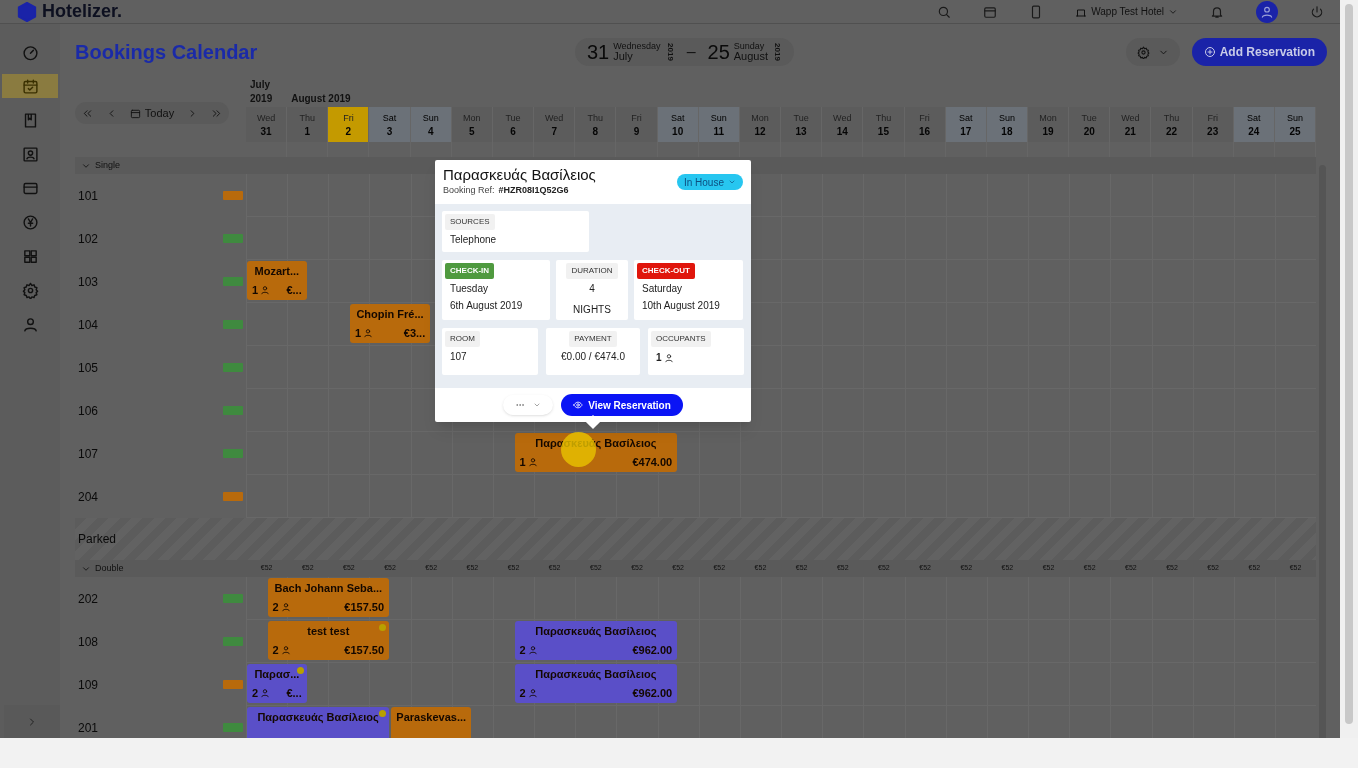 The width and height of the screenshot is (1358, 768). What do you see at coordinates (592, 271) in the screenshot?
I see `card-label: DURATION` at bounding box center [592, 271].